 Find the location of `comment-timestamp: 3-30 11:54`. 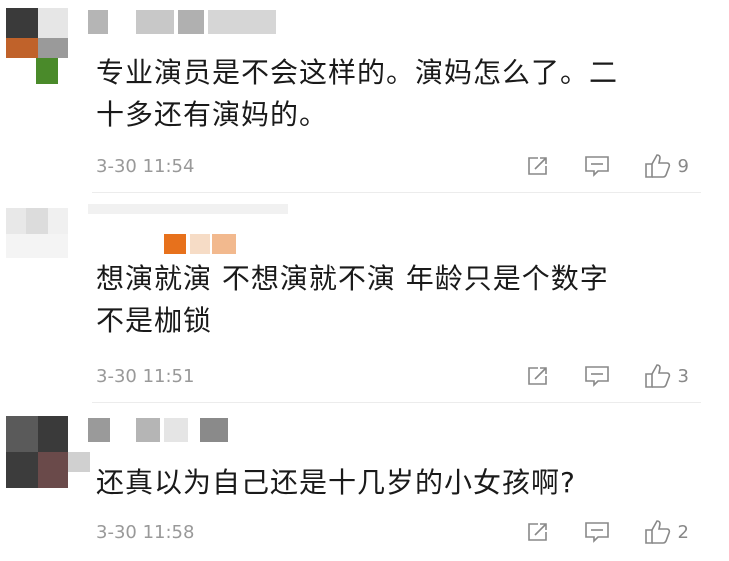

comment-timestamp: 3-30 11:54 is located at coordinates (145, 166).